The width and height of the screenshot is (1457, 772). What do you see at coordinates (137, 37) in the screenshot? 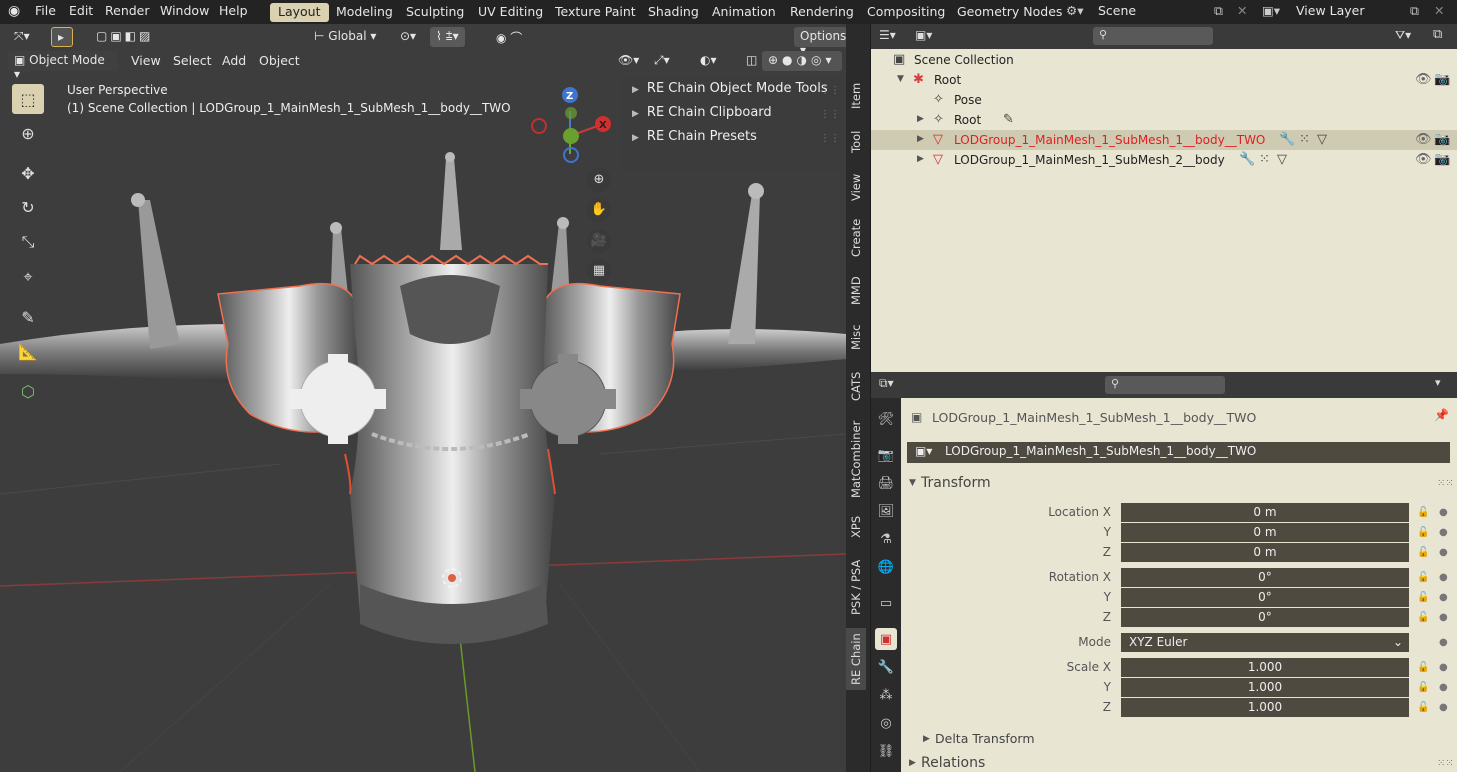
I see `selection-mode-icons: ▢▣◧▨` at bounding box center [137, 37].